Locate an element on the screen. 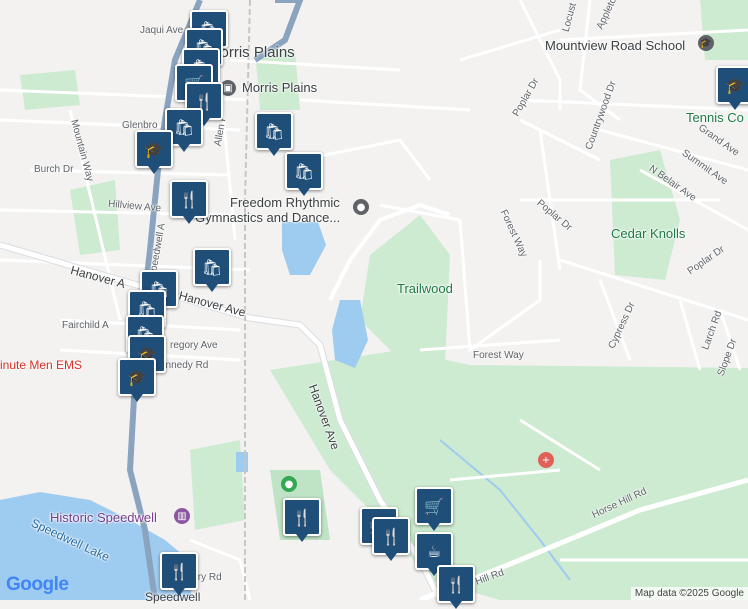 The height and width of the screenshot is (609, 748). hospital-icon: + is located at coordinates (546, 460).